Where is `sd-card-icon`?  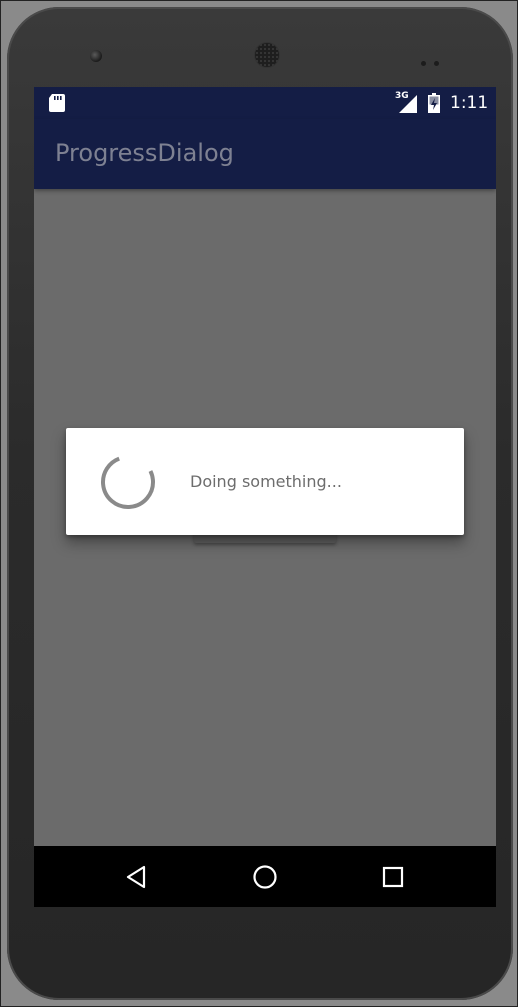 sd-card-icon is located at coordinates (57, 103).